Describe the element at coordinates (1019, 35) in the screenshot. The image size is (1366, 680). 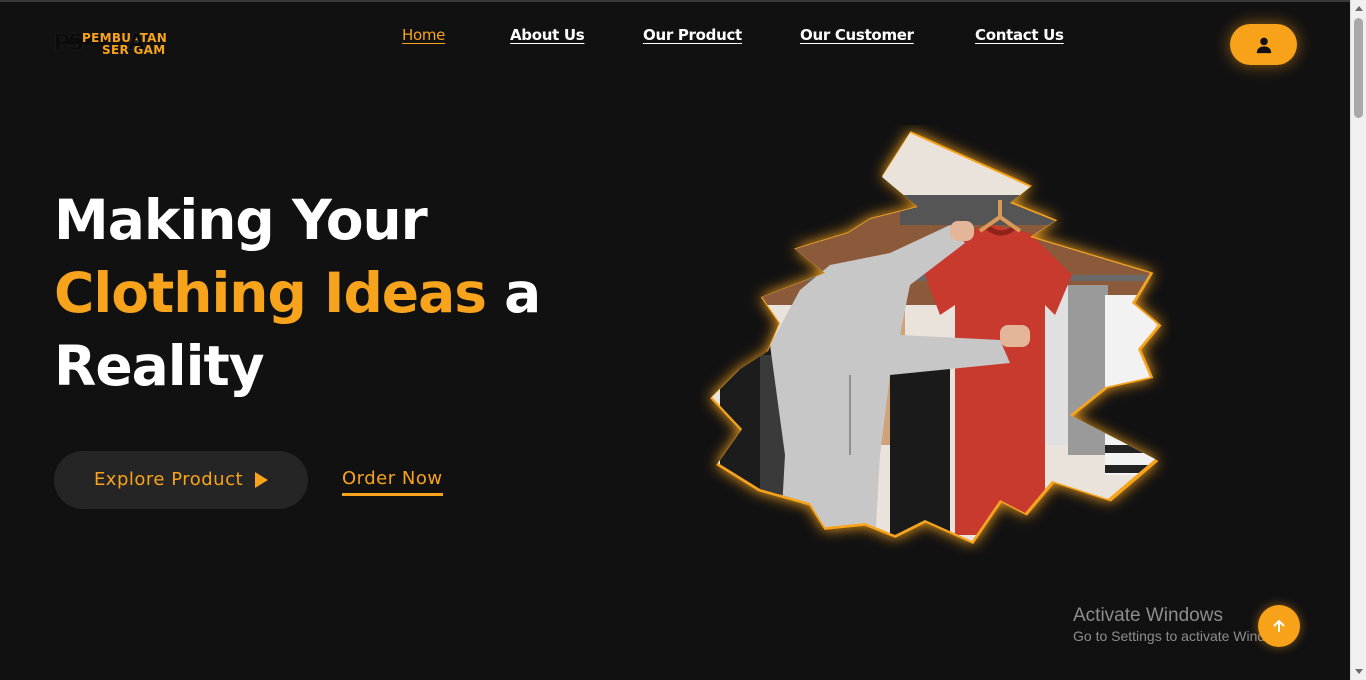
I see `nav-contact-us: Contact Us` at that location.